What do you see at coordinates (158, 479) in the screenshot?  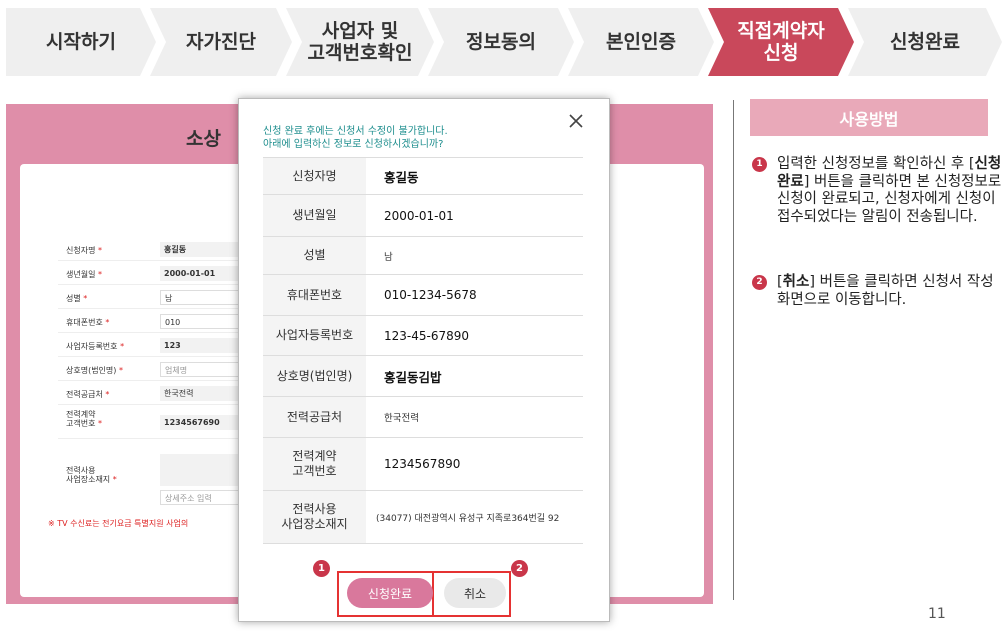 I see `form-row: 전력사용 사업장소재지 * 상세주소 입력` at bounding box center [158, 479].